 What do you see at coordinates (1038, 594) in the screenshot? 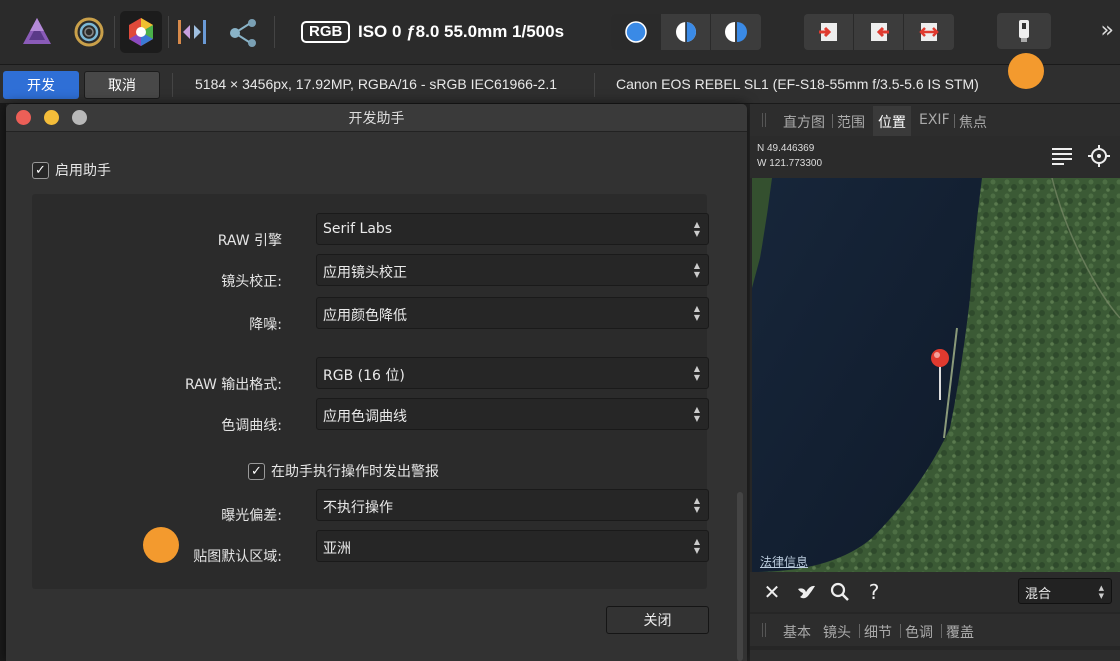
I see `blend-mode-value: 混合` at bounding box center [1038, 594].